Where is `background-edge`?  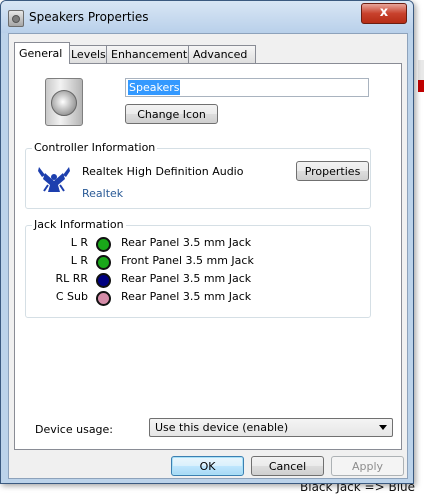
background-edge is located at coordinates (421, 71).